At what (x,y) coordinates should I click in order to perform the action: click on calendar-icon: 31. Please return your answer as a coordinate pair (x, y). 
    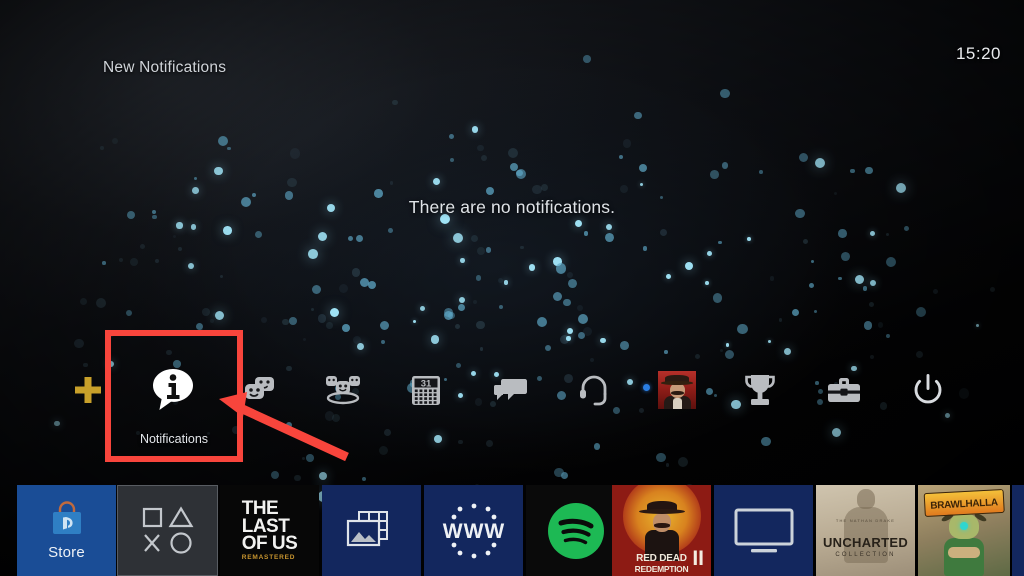
    Looking at the image, I should click on (426, 390).